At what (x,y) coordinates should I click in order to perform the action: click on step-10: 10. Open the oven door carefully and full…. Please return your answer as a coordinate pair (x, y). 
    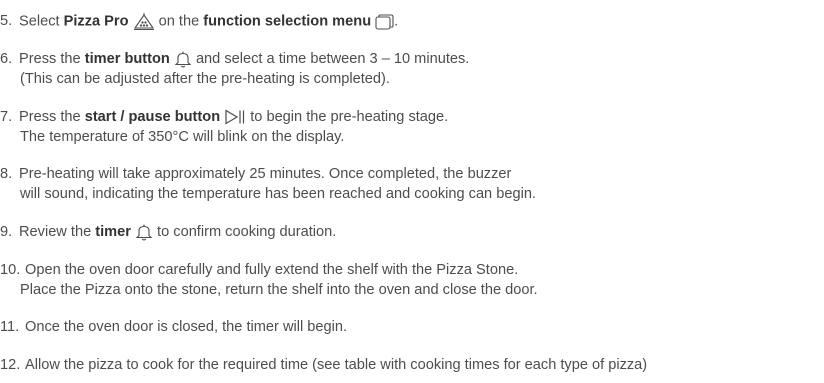
    Looking at the image, I should click on (259, 270).